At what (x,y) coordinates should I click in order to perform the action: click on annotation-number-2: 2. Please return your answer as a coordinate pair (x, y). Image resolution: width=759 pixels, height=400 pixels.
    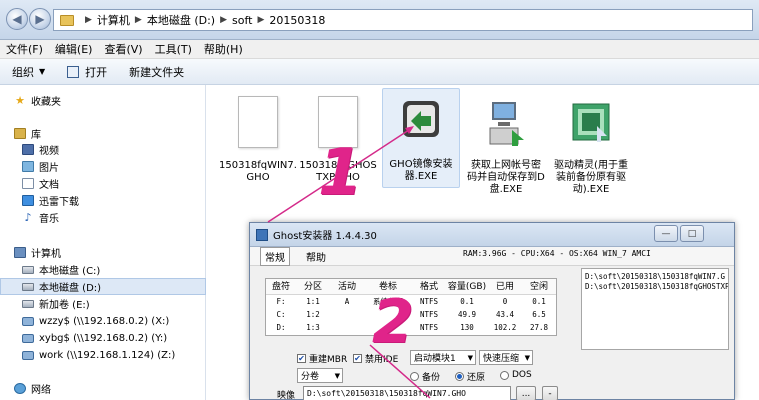
    Looking at the image, I should click on (393, 322).